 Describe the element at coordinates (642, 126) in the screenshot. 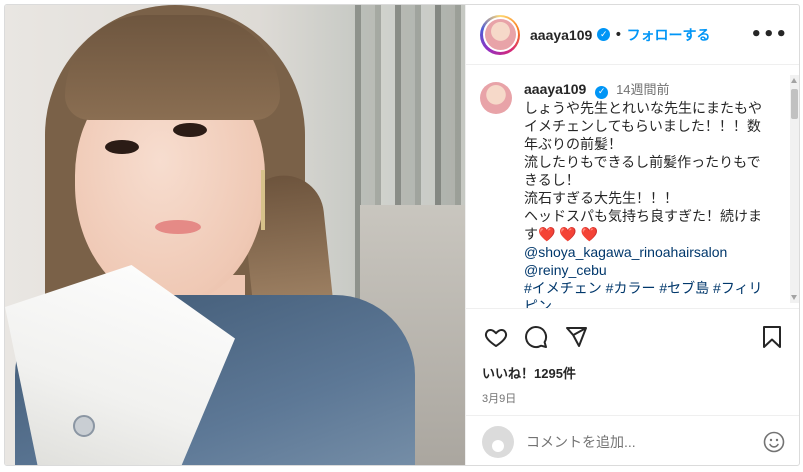

I see `caption-line: イメチェンしてもらいました！！！数` at that location.